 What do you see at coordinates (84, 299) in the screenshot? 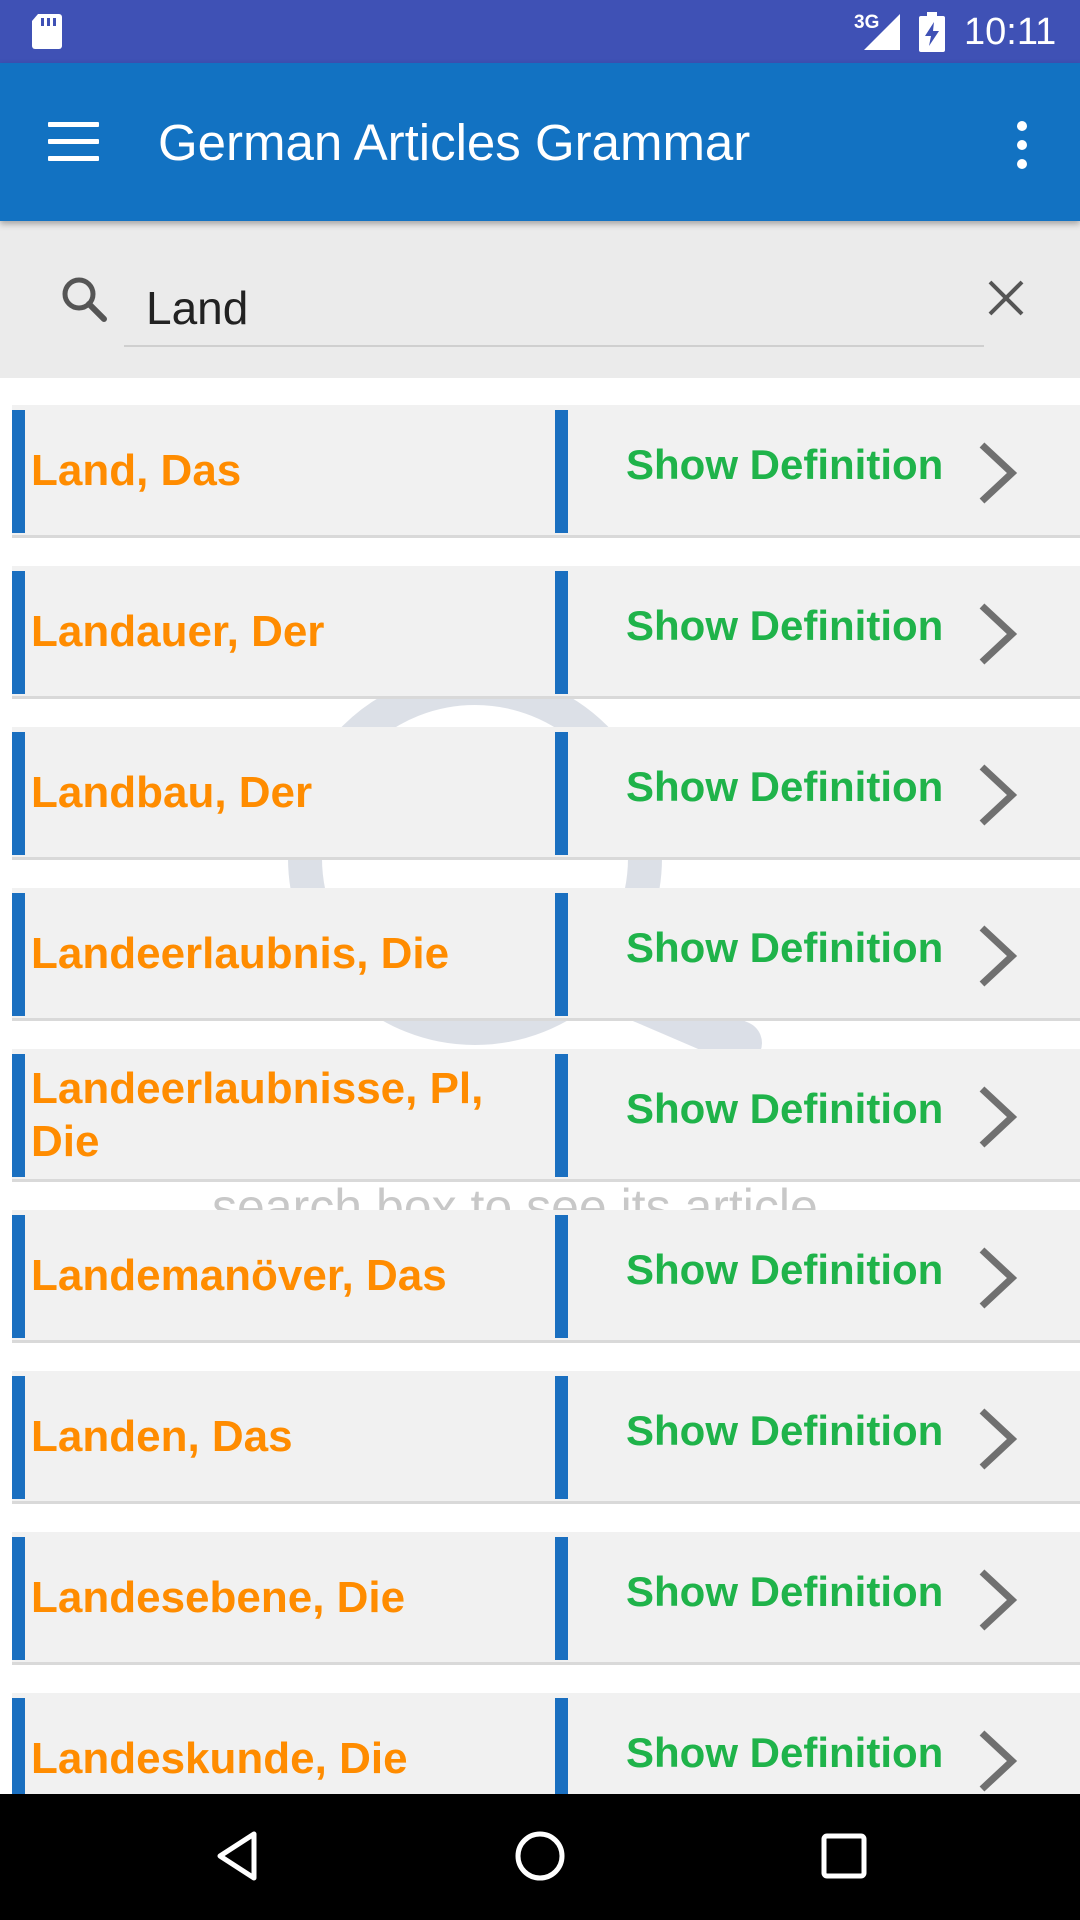
I see `search-icon` at bounding box center [84, 299].